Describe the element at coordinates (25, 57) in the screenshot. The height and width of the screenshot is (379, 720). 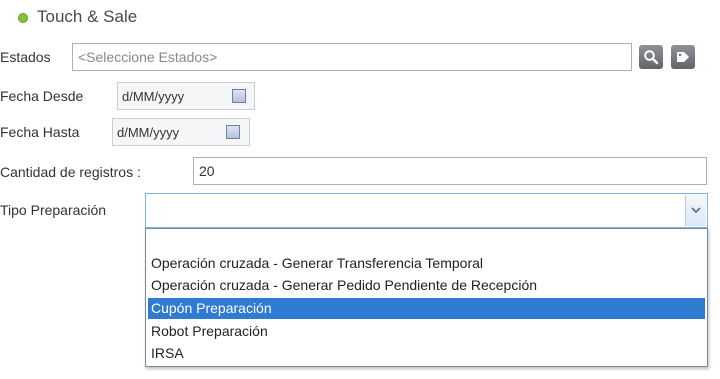
I see `estados-label: Estados` at that location.